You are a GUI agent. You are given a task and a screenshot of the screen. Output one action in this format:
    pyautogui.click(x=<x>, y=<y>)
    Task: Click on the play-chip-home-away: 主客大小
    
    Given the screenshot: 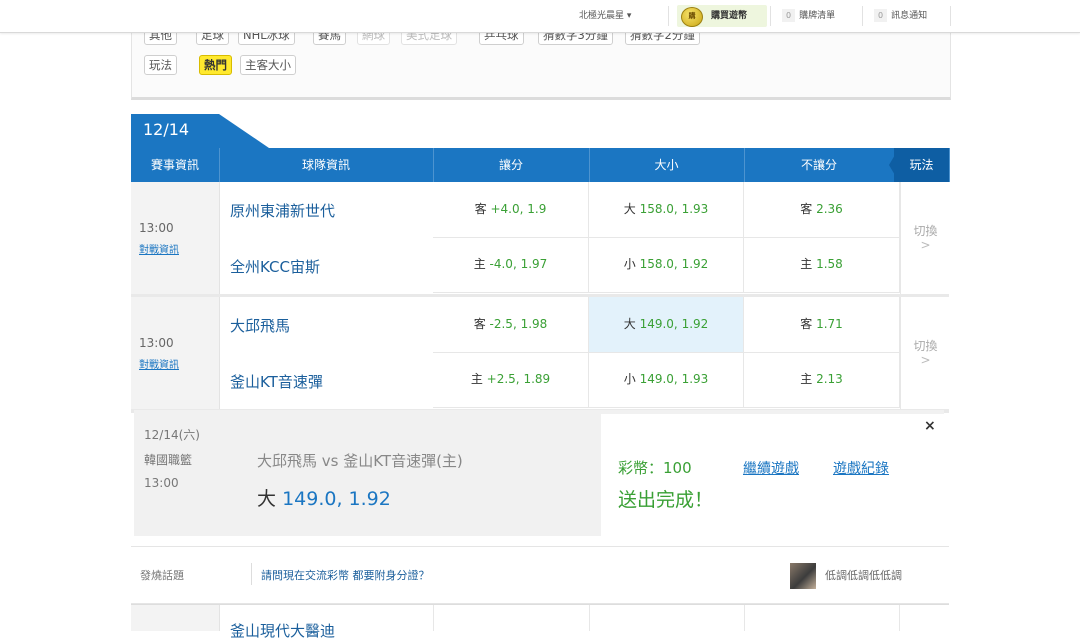 What is the action you would take?
    pyautogui.click(x=268, y=65)
    